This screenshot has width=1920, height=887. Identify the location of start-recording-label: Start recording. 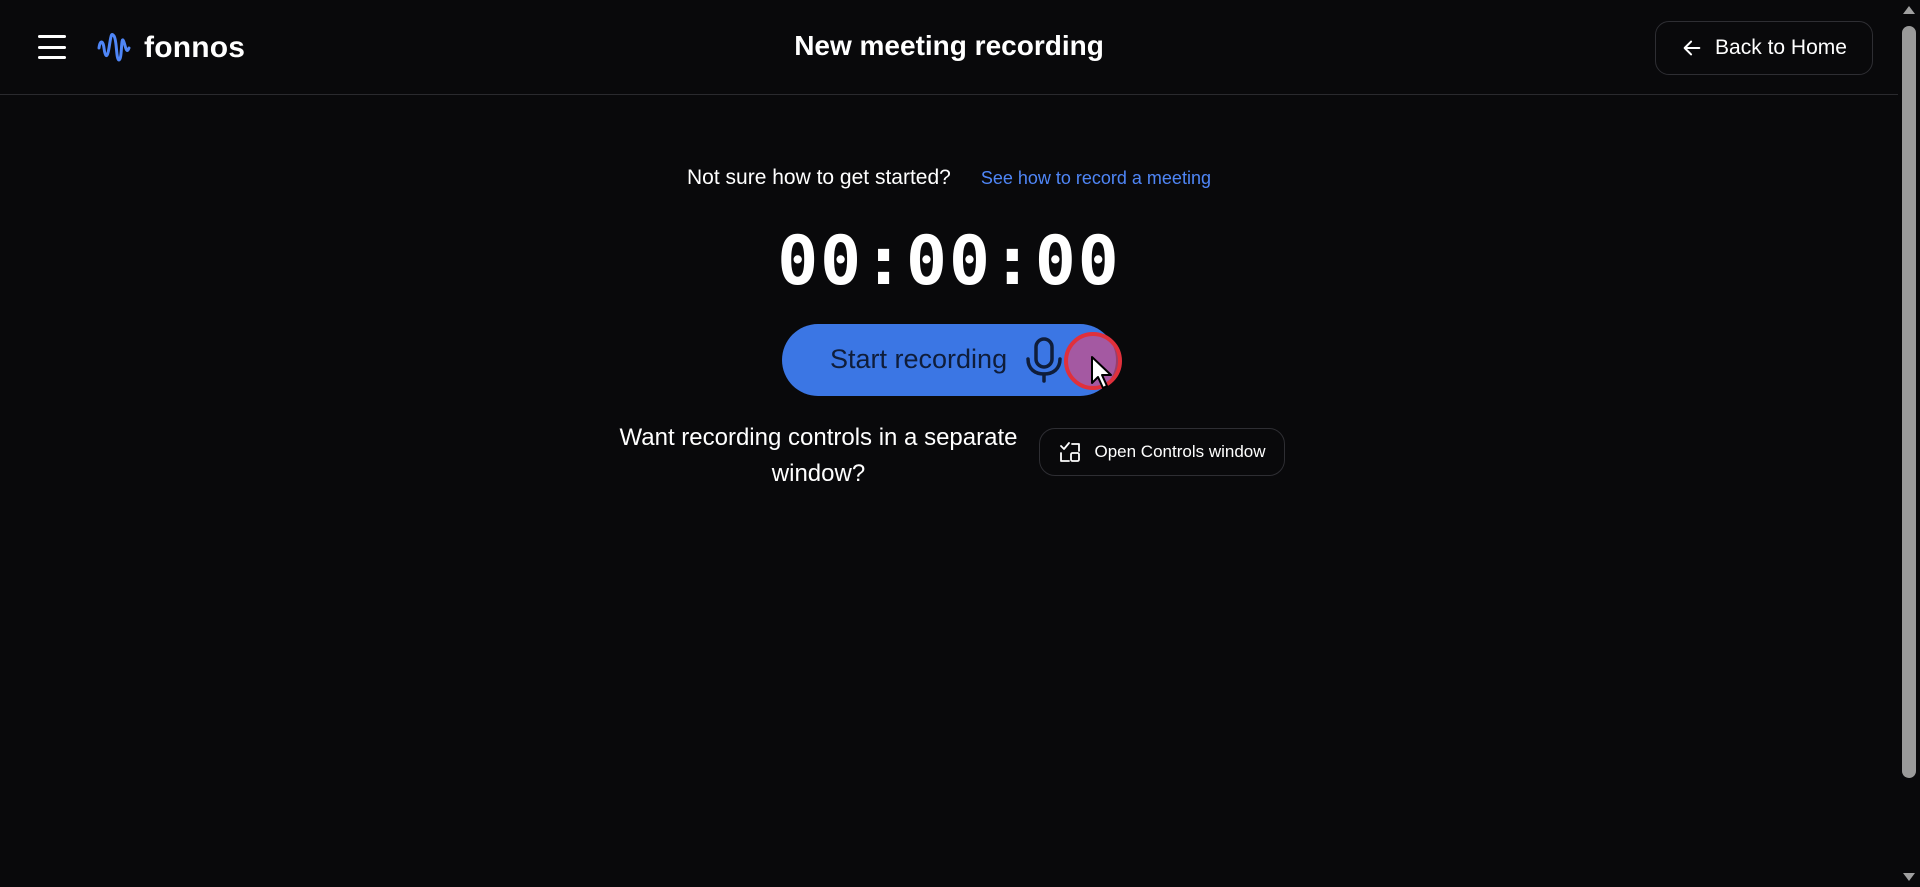
(919, 359).